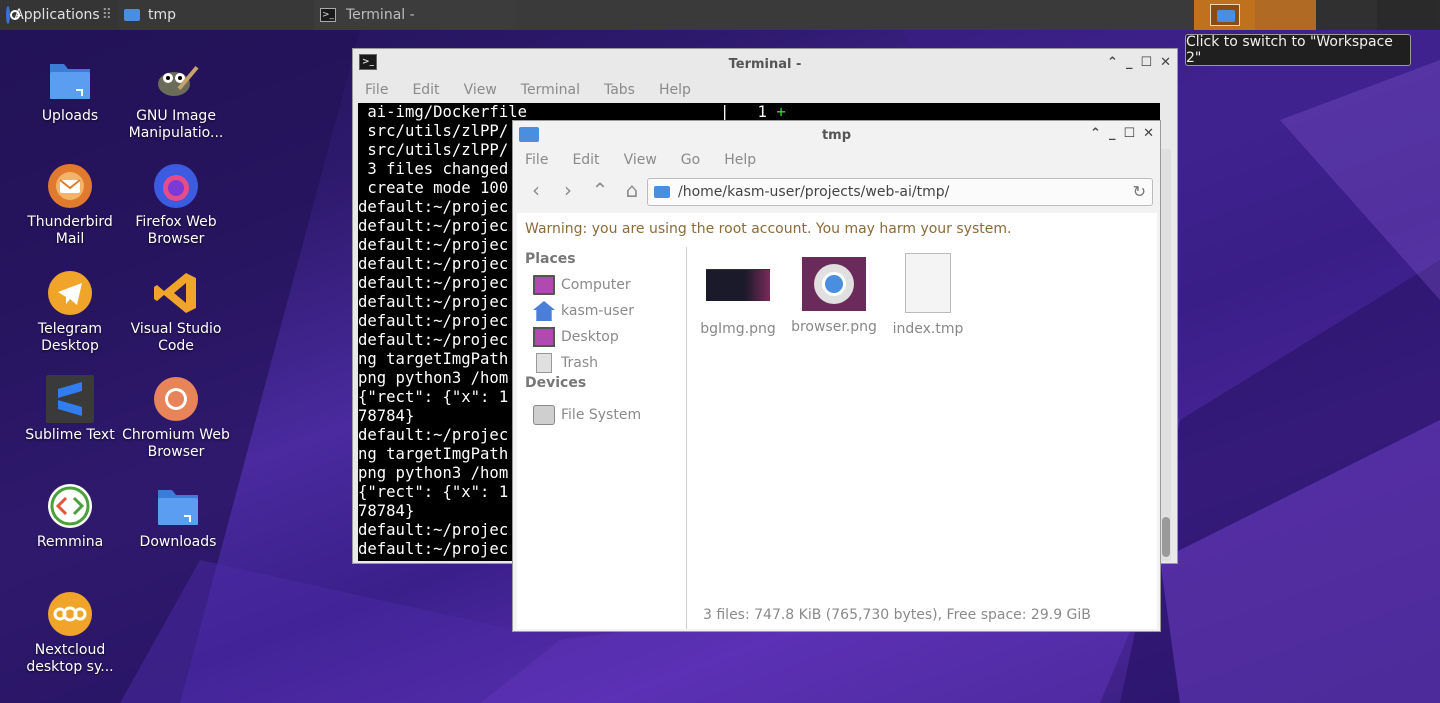 Image resolution: width=1440 pixels, height=703 pixels. Describe the element at coordinates (544, 311) in the screenshot. I see `home-folder-icon` at that location.